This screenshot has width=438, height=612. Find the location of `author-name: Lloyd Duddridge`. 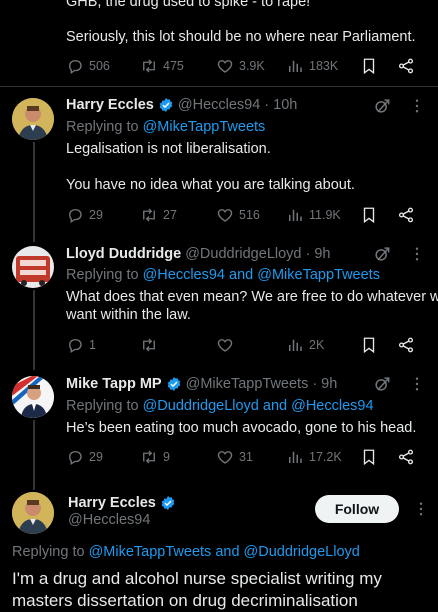

author-name: Lloyd Duddridge is located at coordinates (123, 254).